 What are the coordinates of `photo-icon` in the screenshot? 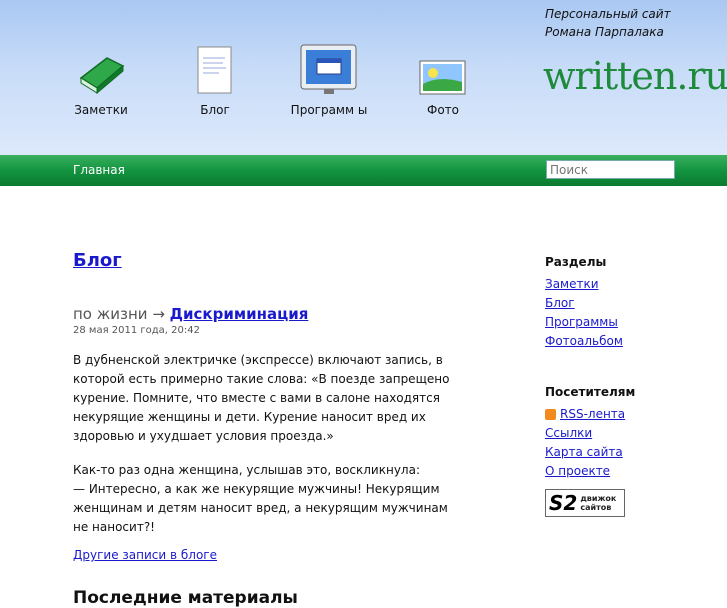 It's located at (442, 77).